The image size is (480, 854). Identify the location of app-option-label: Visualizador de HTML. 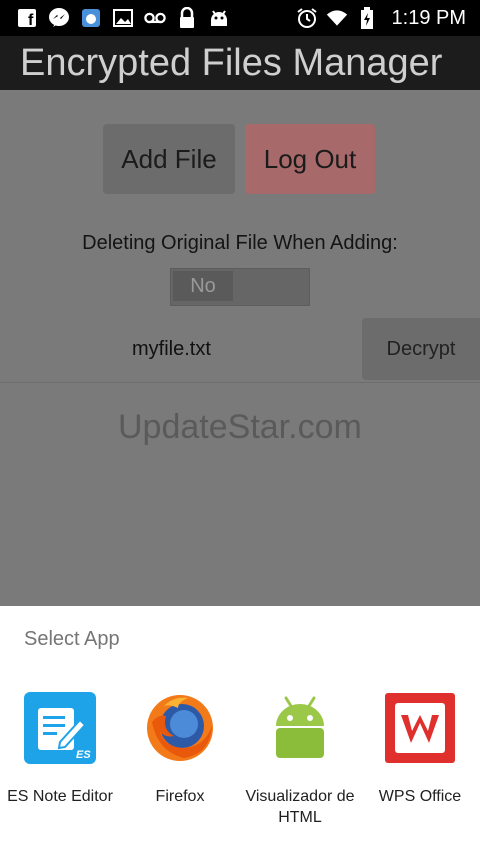
(300, 807).